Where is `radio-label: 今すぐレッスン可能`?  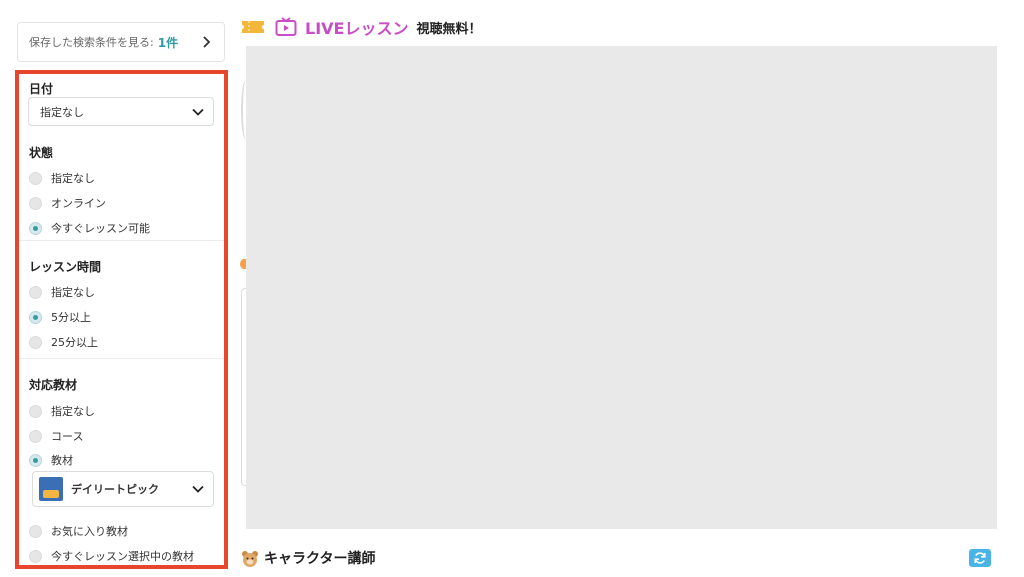
radio-label: 今すぐレッスン可能 is located at coordinates (100, 228).